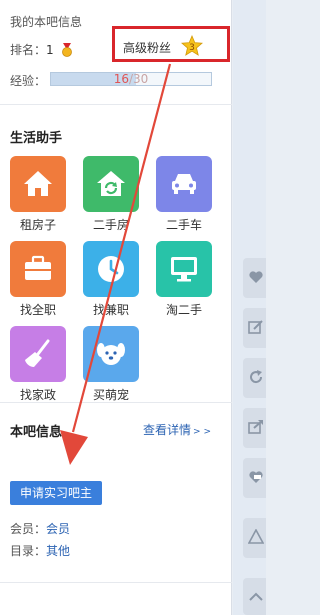 The image size is (320, 615). I want to click on toolbar-refresh-button, so click(254, 378).